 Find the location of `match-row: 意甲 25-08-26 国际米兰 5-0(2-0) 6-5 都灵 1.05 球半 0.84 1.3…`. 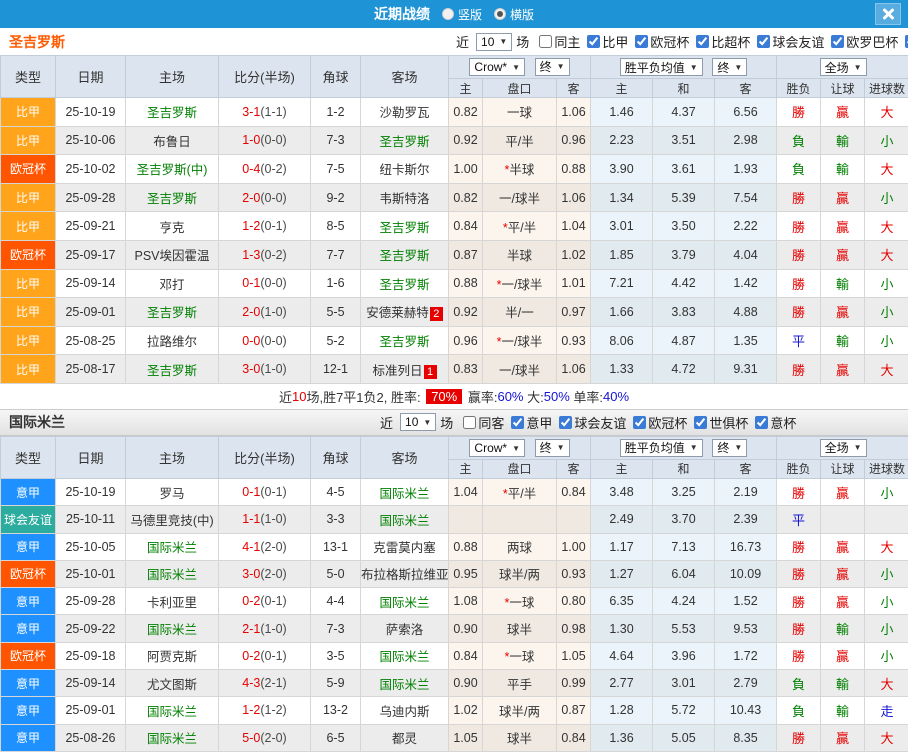

match-row: 意甲 25-08-26 国际米兰 5-0(2-0) 6-5 都灵 1.05 球半 0.84 1.3… is located at coordinates (454, 737).